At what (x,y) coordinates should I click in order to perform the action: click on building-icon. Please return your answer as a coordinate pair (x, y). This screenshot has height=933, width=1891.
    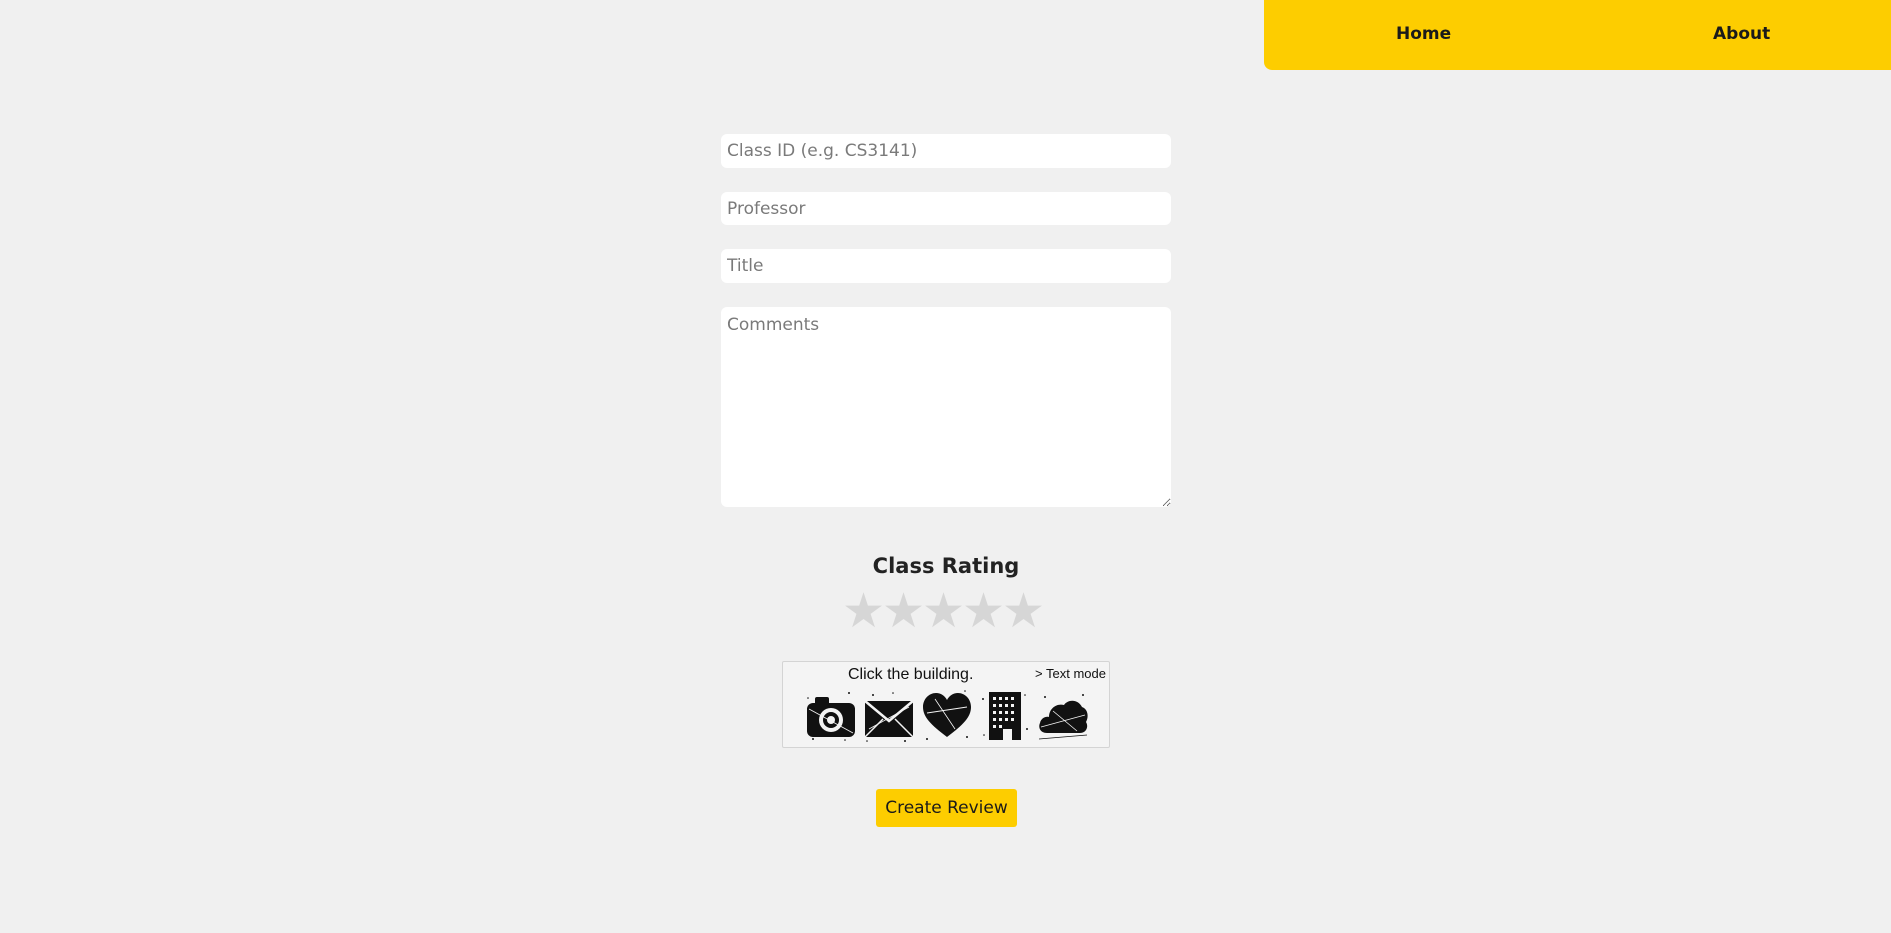
    Looking at the image, I should click on (1005, 716).